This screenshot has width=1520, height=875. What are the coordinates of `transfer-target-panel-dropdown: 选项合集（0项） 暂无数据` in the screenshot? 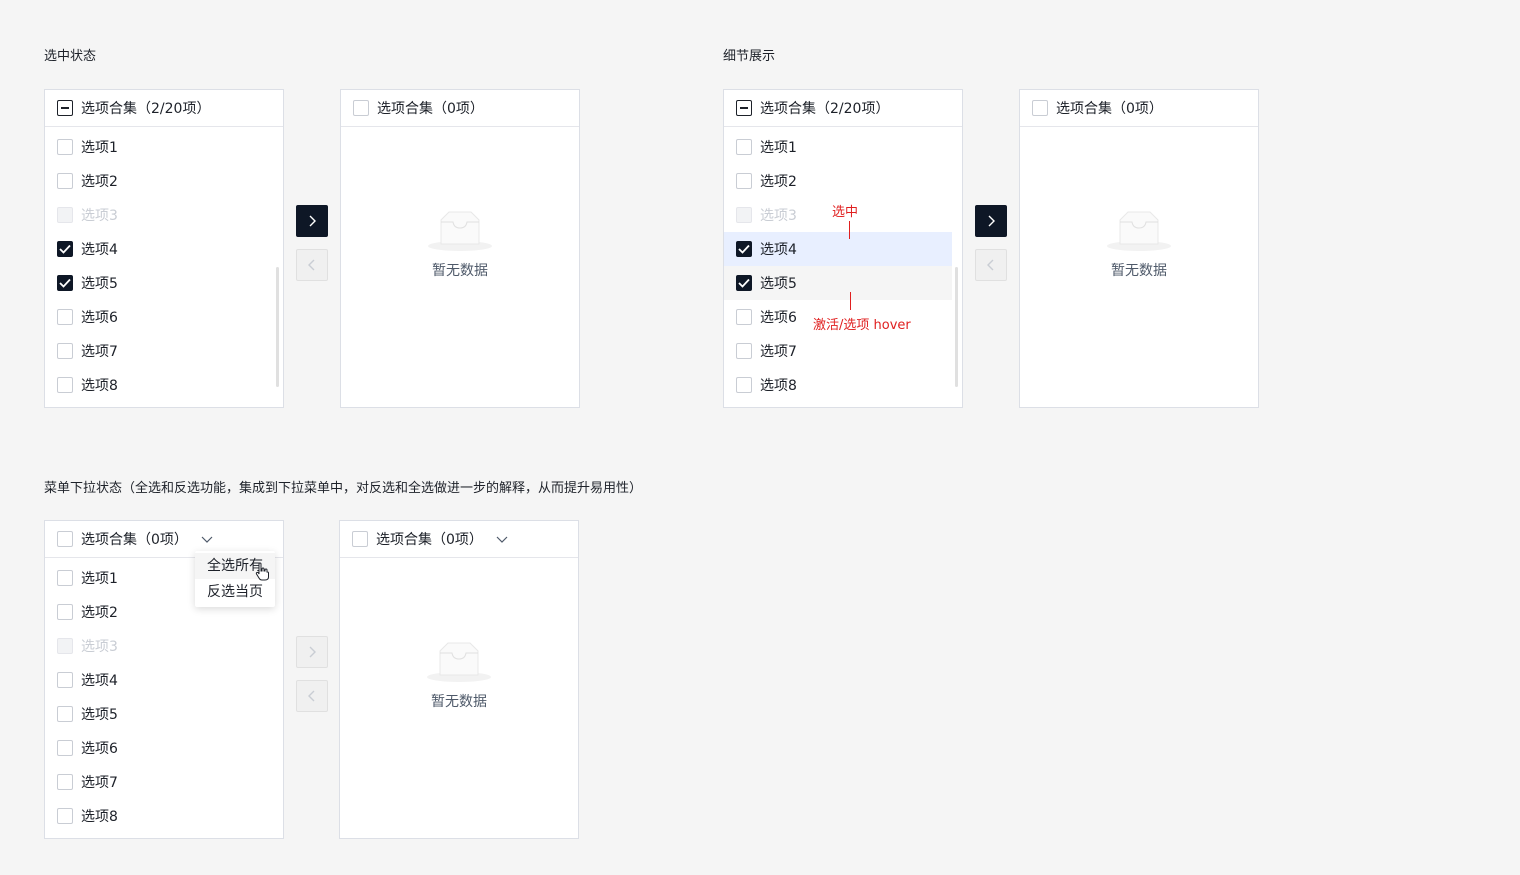 It's located at (459, 679).